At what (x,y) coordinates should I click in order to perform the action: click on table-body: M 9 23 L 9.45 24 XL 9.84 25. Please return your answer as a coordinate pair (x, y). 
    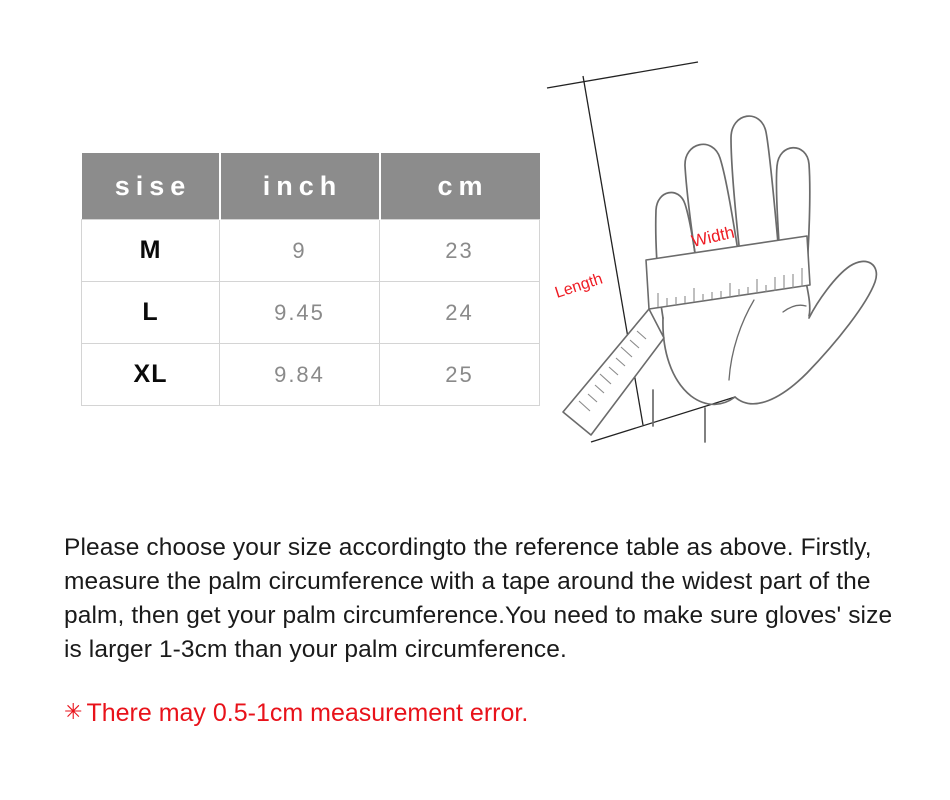
    Looking at the image, I should click on (310, 312).